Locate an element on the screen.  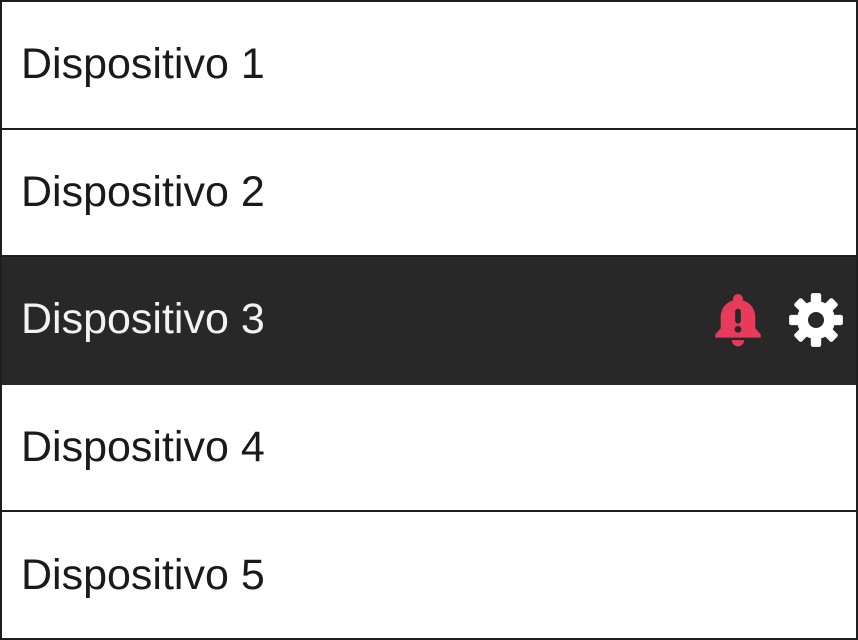
device-label: Dispositivo 3 is located at coordinates (143, 319).